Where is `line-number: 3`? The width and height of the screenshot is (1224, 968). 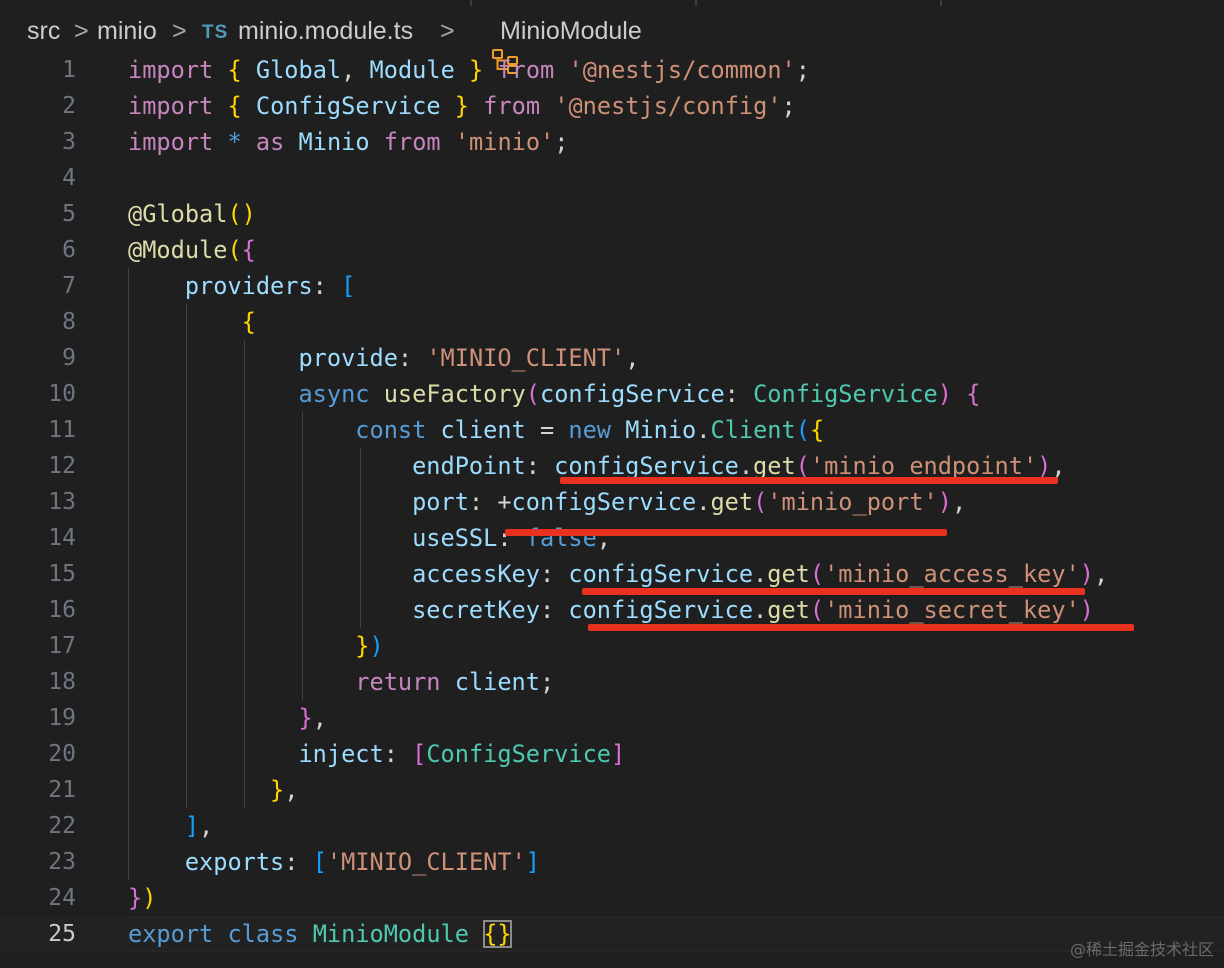 line-number: 3 is located at coordinates (69, 142).